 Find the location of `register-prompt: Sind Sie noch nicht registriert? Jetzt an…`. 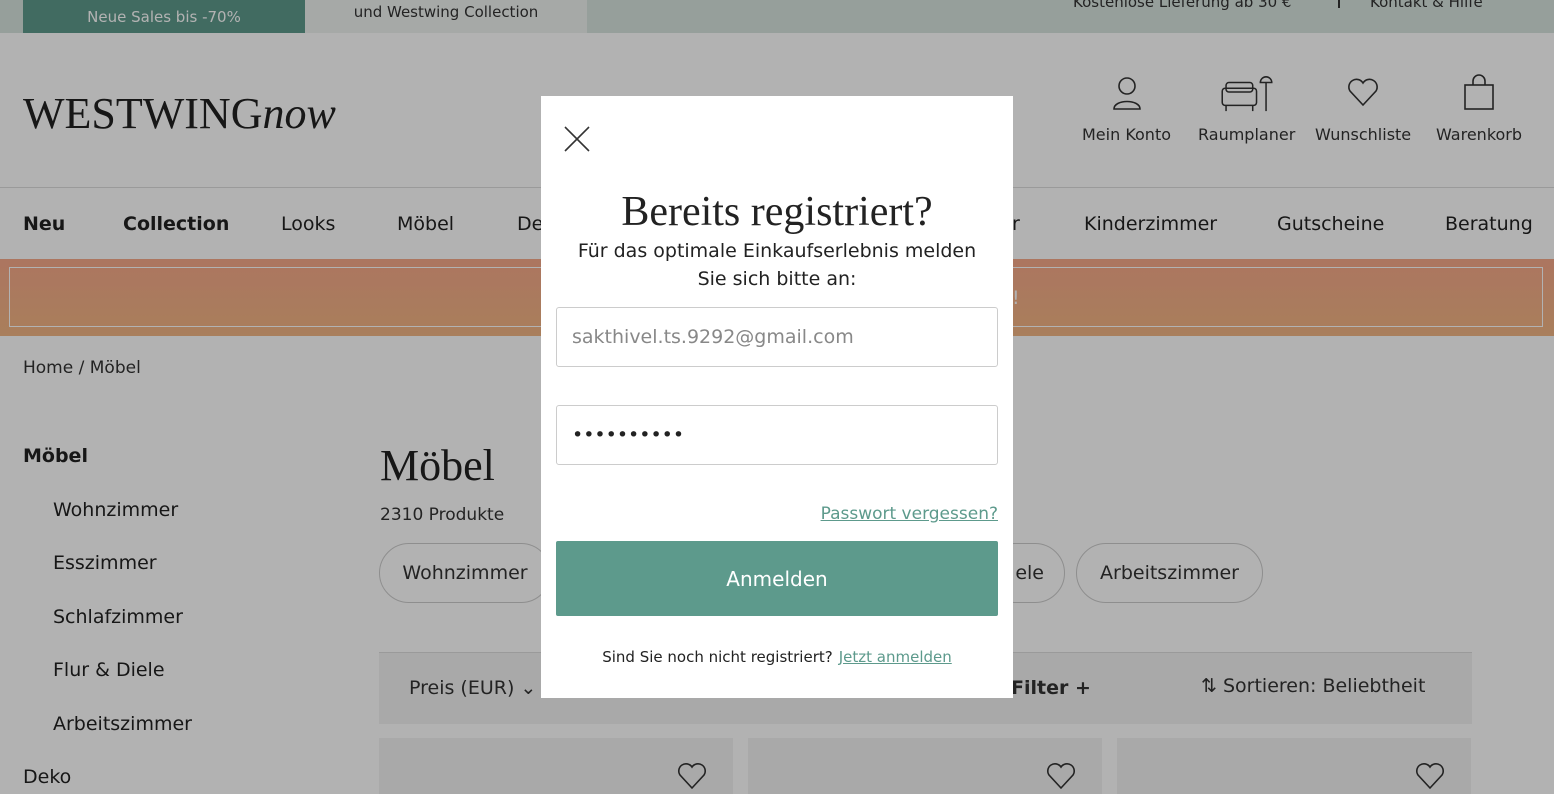

register-prompt: Sind Sie noch nicht registriert? Jetzt an… is located at coordinates (777, 657).